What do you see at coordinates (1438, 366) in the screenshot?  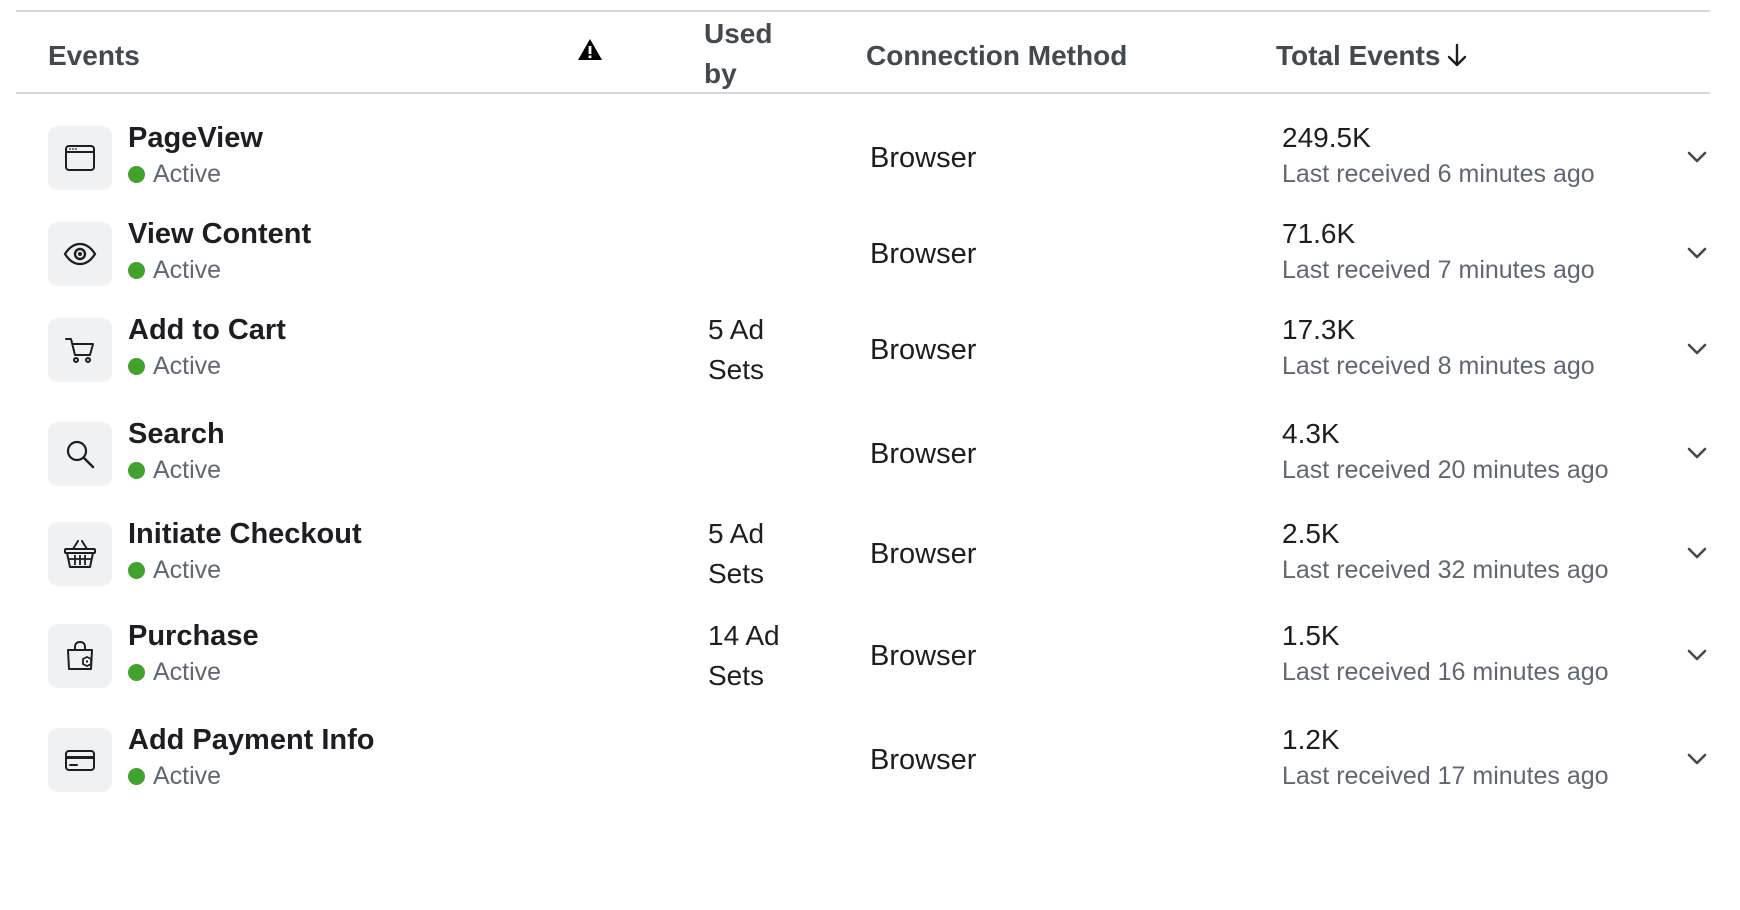 I see `last-received-text: Last received 8 minutes ago` at bounding box center [1438, 366].